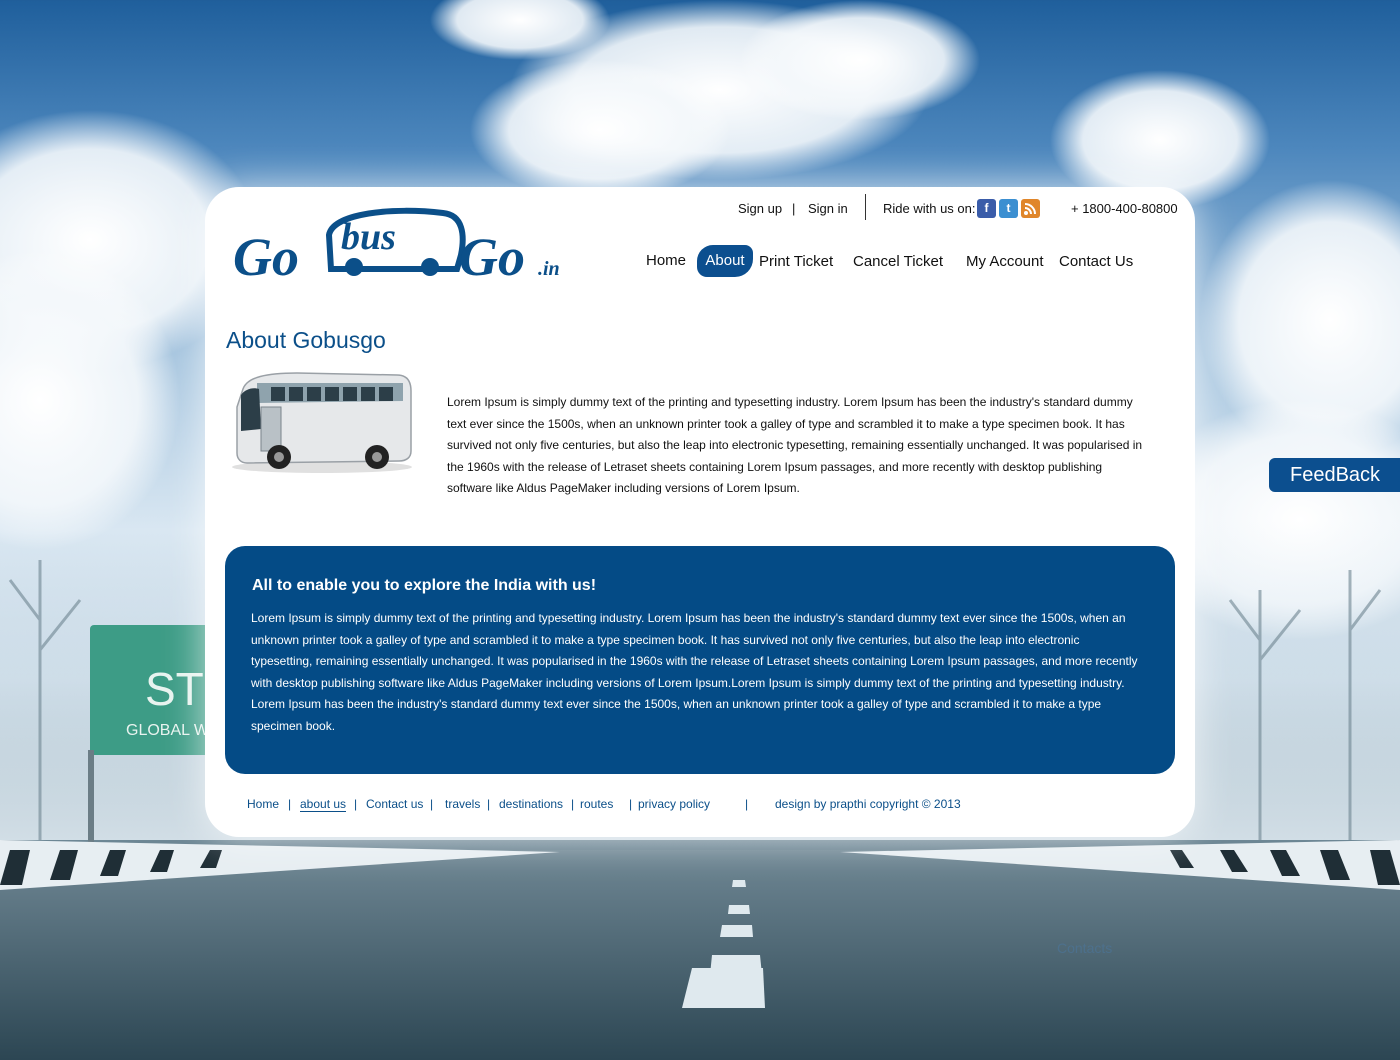  What do you see at coordinates (986, 208) in the screenshot?
I see `facebook-icon: f` at bounding box center [986, 208].